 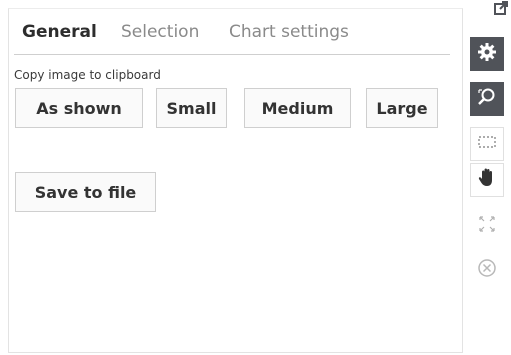 I want to click on tab-general: General, so click(x=59, y=32).